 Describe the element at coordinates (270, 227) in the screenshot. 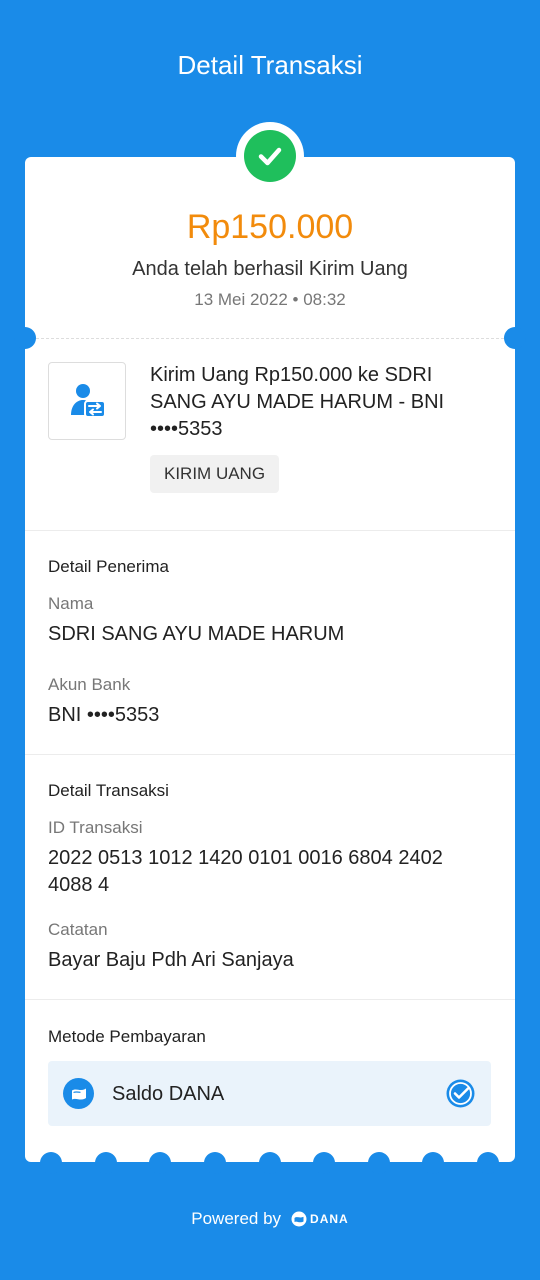

I see `transaction-amount: Rp150.000` at that location.